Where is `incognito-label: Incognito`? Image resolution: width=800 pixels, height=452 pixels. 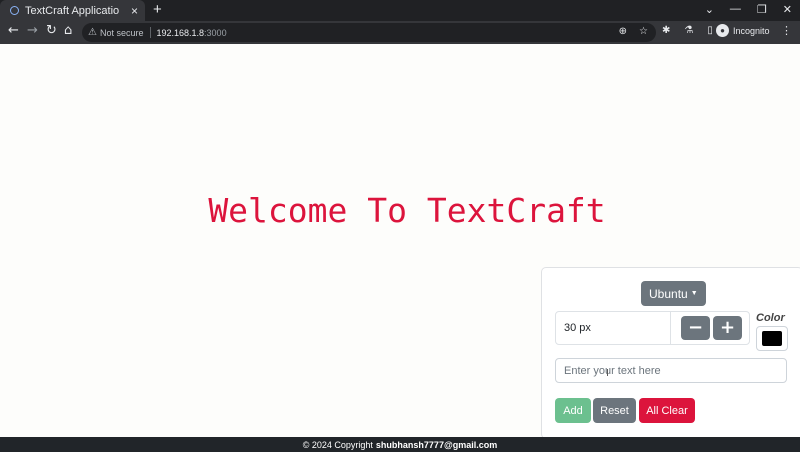 incognito-label: Incognito is located at coordinates (751, 30).